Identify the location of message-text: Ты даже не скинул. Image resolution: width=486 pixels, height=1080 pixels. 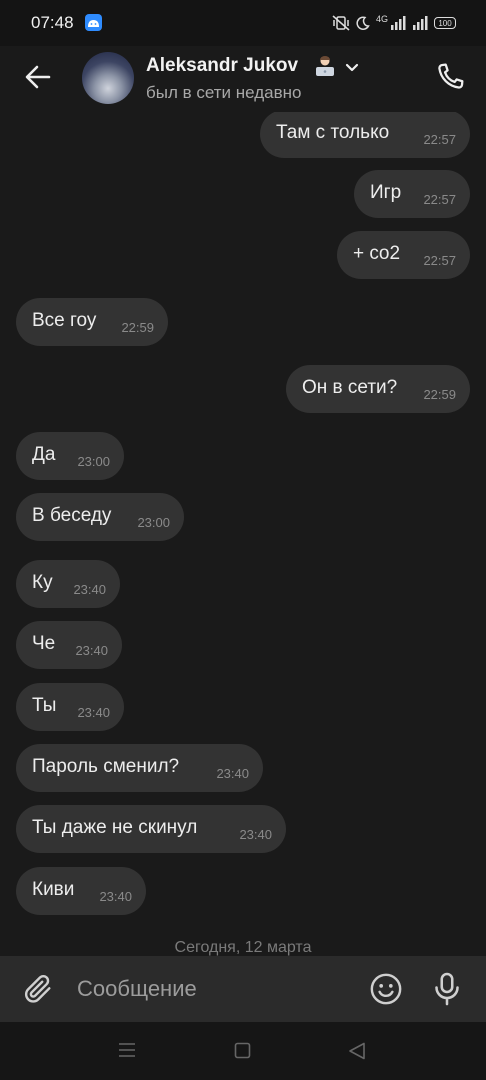
(115, 827).